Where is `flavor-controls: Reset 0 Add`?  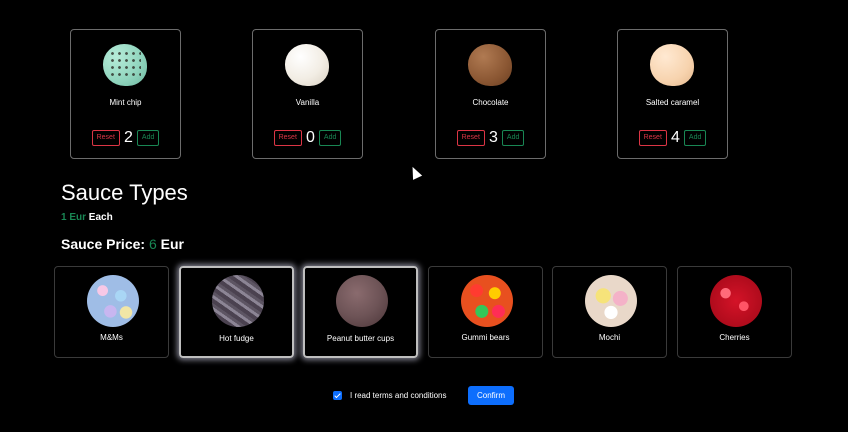 flavor-controls: Reset 0 Add is located at coordinates (307, 138).